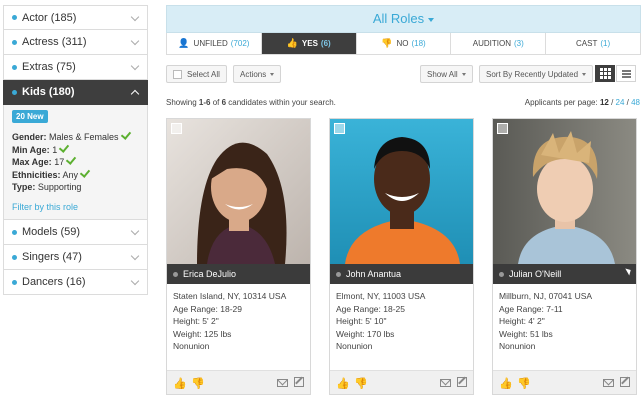 This screenshot has height=403, width=644. What do you see at coordinates (184, 43) in the screenshot?
I see `user-icon: 👤` at bounding box center [184, 43].